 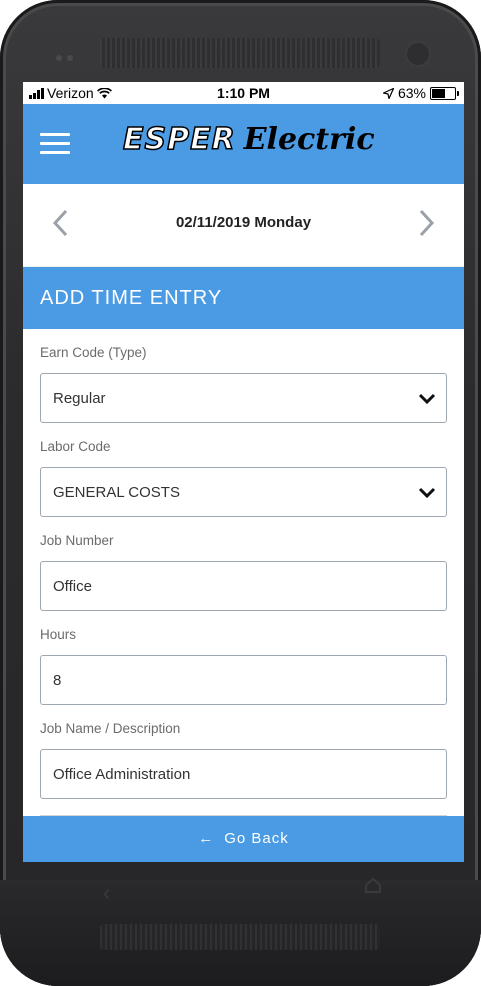 I want to click on logo-word-esper: ESPER, so click(x=179, y=139).